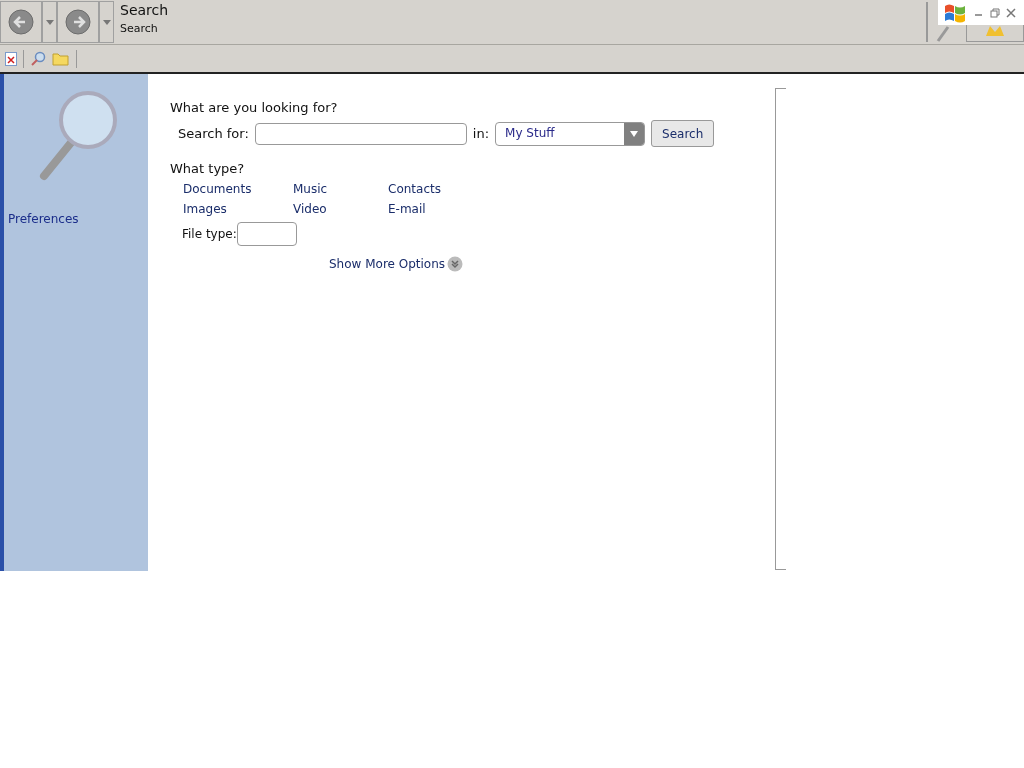 This screenshot has height=768, width=1024. Describe the element at coordinates (995, 12) in the screenshot. I see `restore-icon` at that location.